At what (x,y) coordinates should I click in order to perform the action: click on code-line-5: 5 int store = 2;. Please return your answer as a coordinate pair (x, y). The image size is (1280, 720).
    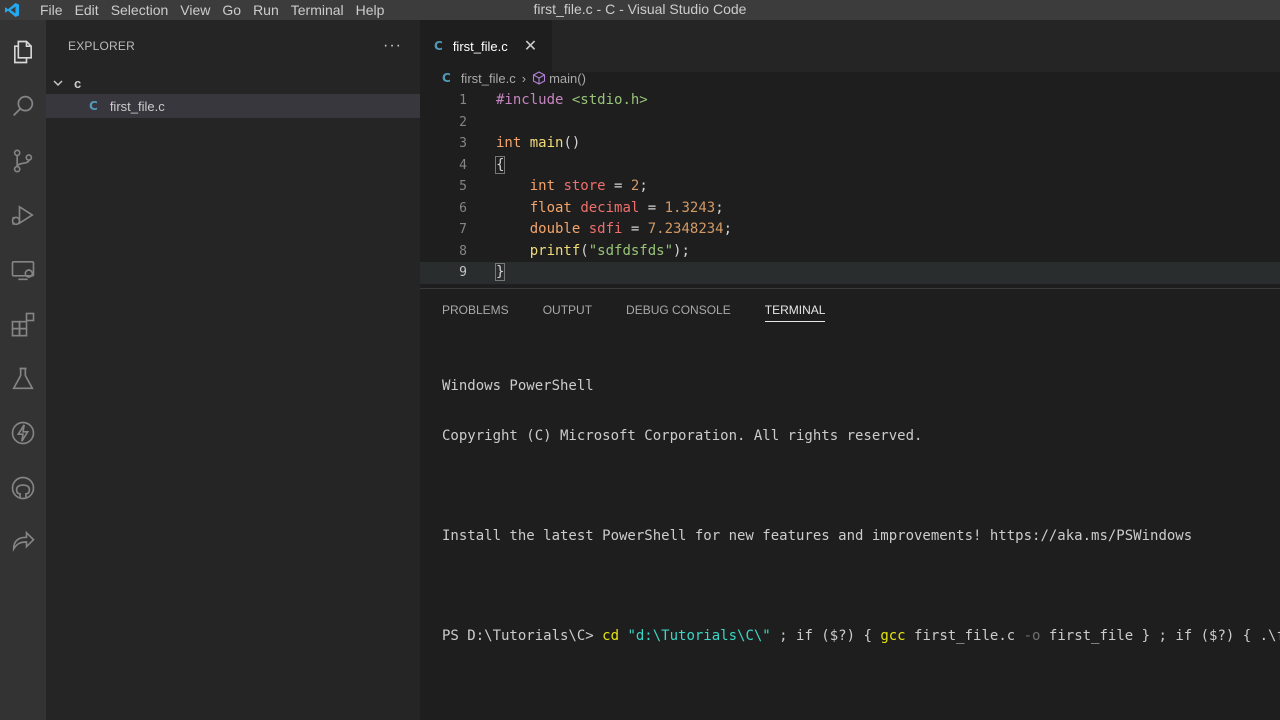
    Looking at the image, I should click on (850, 187).